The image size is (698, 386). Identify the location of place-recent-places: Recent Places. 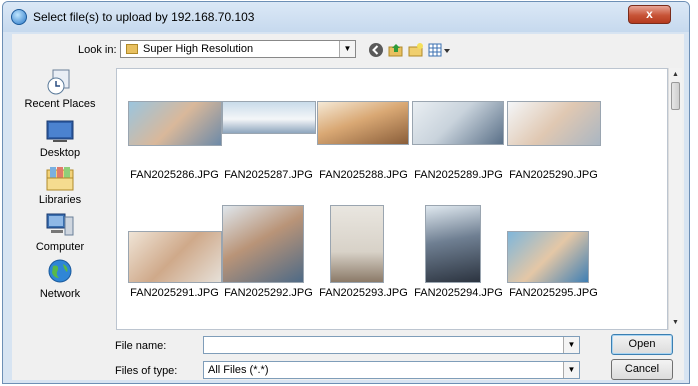
(60, 89).